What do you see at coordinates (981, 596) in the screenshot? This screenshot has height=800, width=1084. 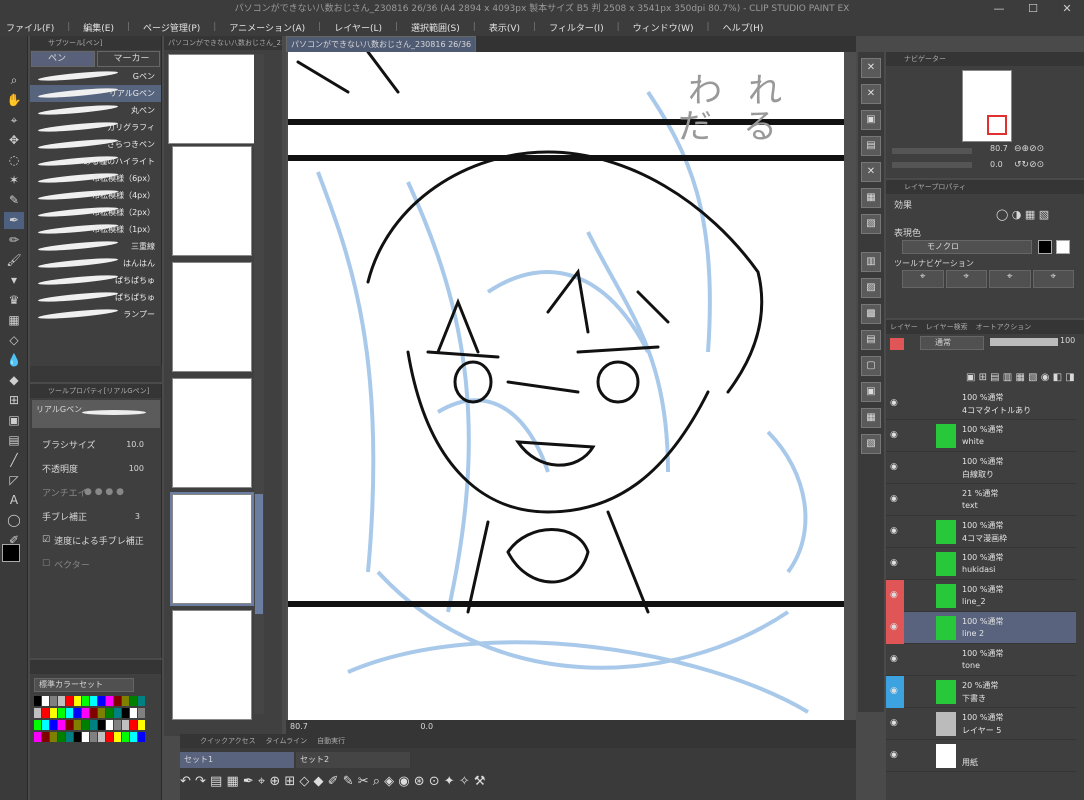 I see `layer-row: ◉ 100 %通常 line_2` at bounding box center [981, 596].